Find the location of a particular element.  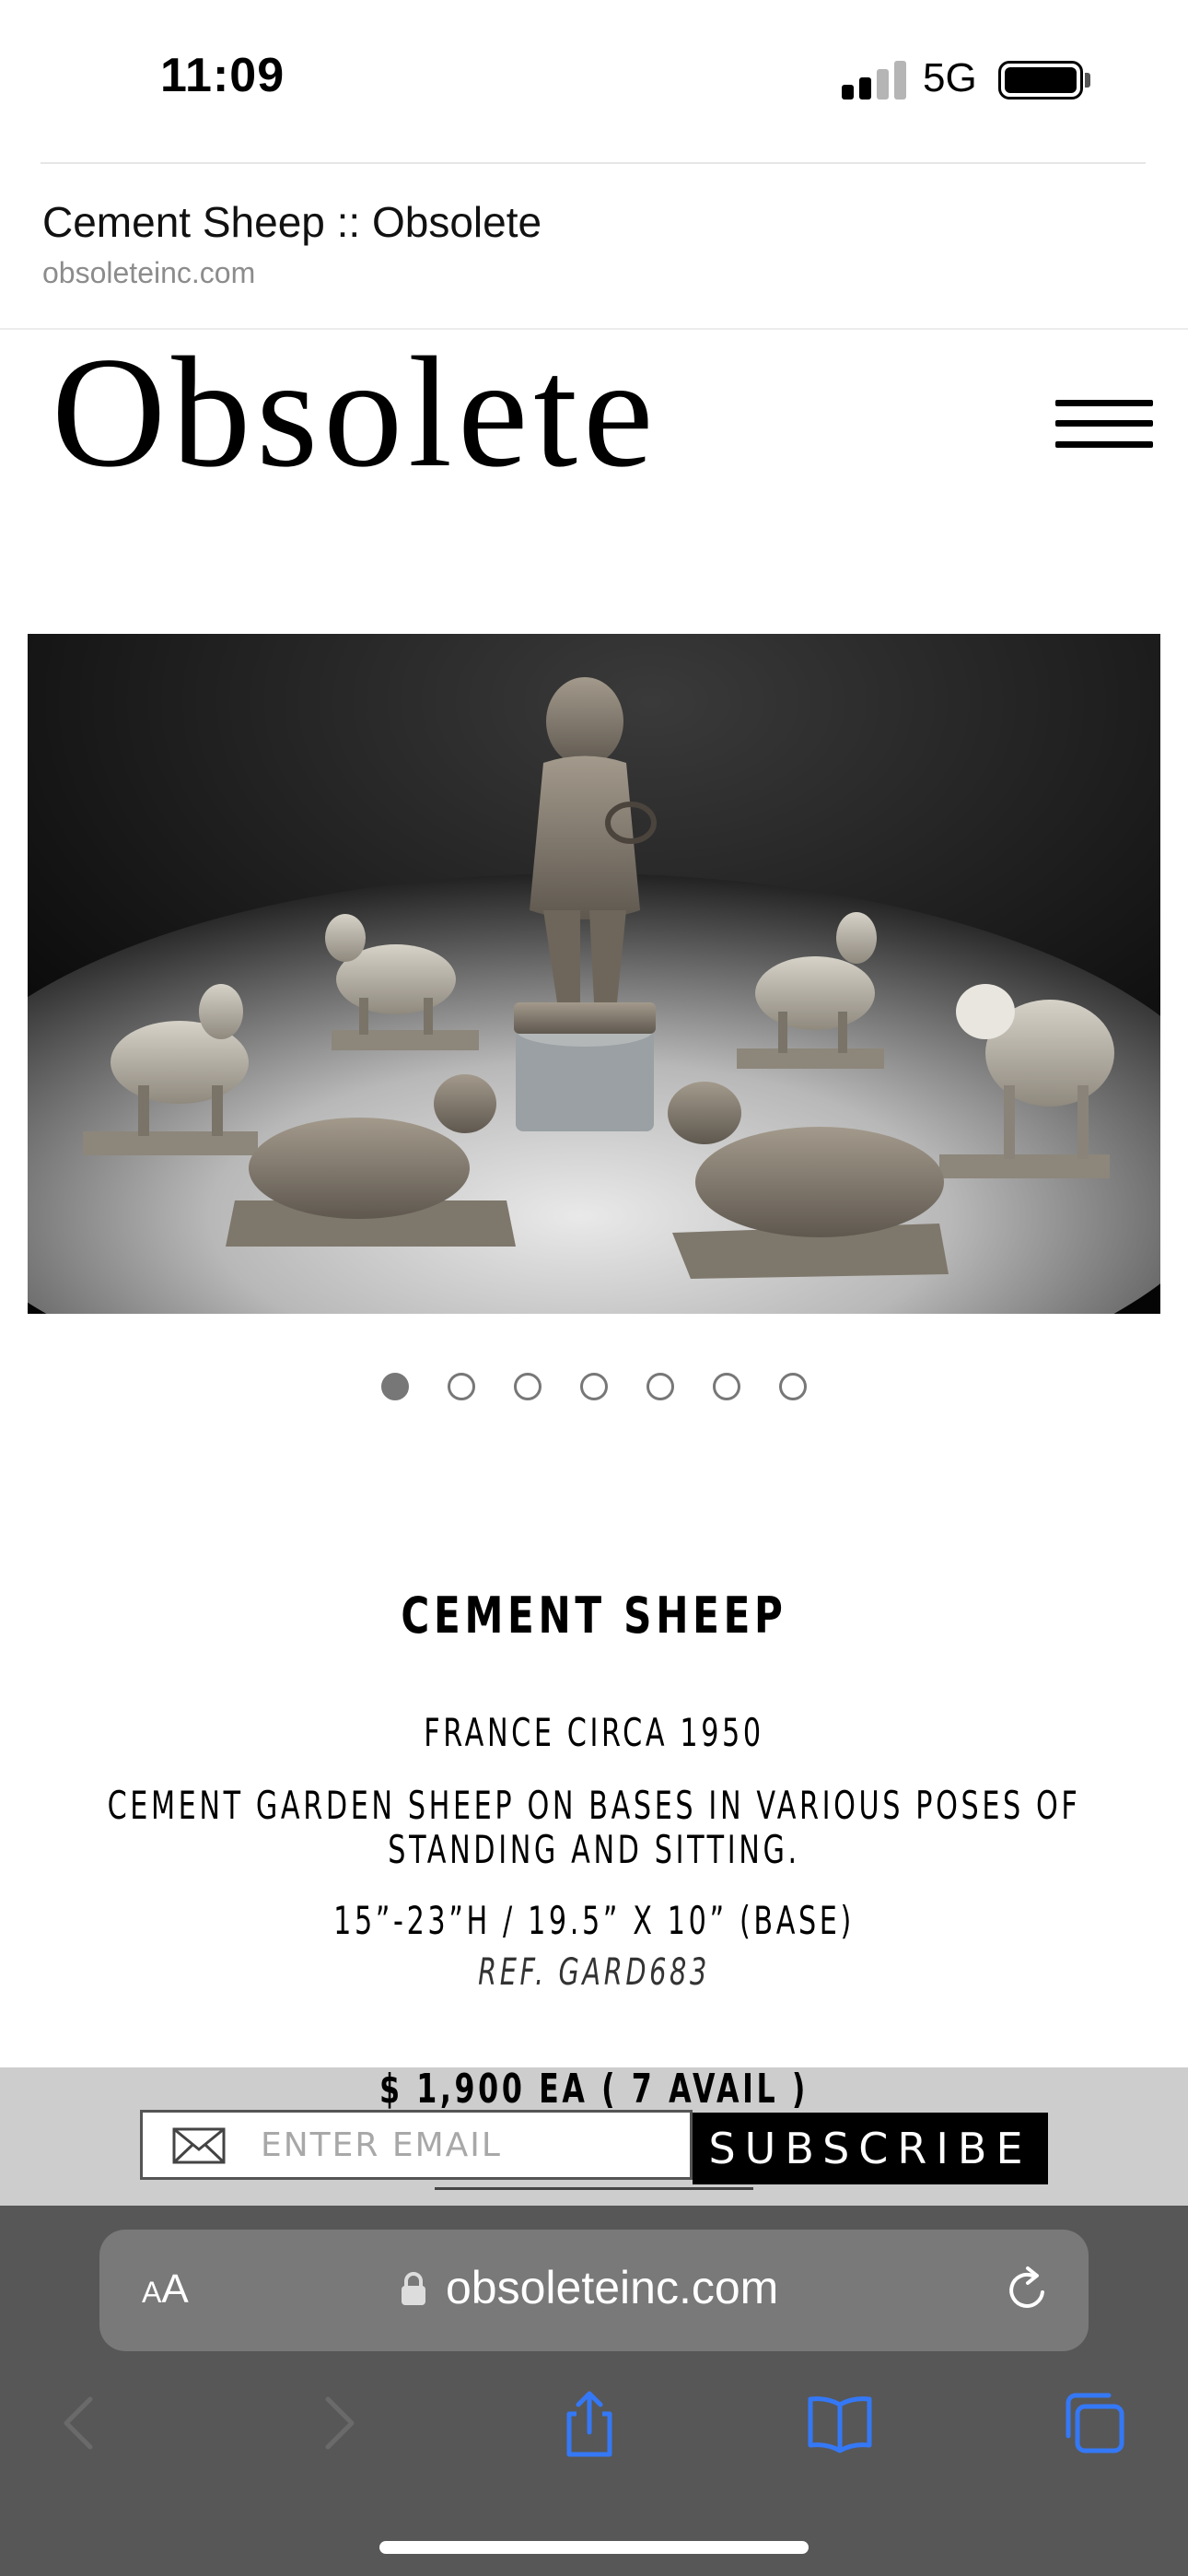

hamburger-menu-icon is located at coordinates (1104, 423).